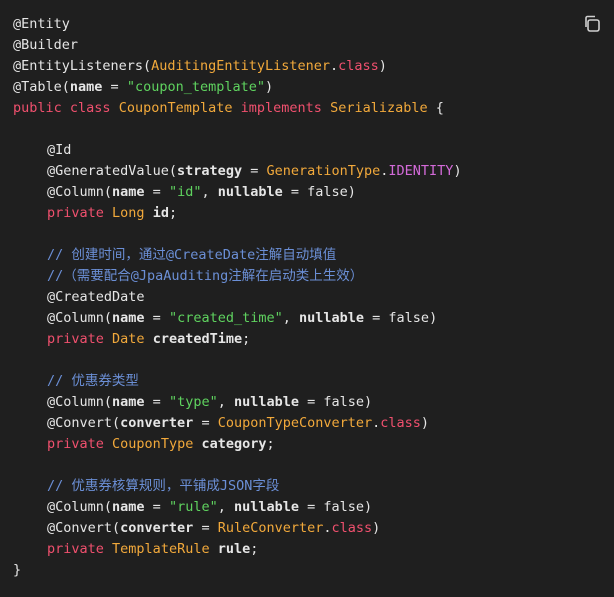 The height and width of the screenshot is (597, 614). What do you see at coordinates (59, 150) in the screenshot?
I see `code-token: @Id` at bounding box center [59, 150].